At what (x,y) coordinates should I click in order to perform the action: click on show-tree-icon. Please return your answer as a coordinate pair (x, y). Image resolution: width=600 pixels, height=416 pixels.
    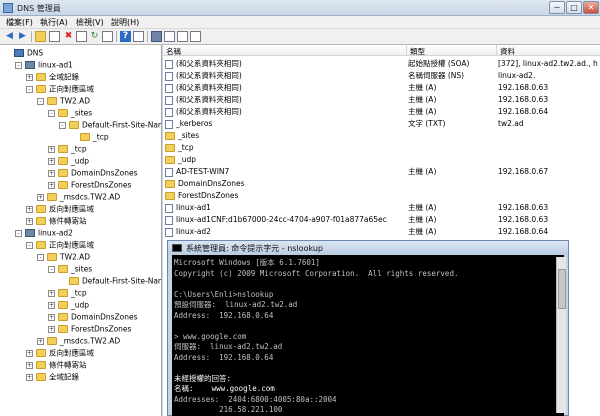
    Looking at the image, I should click on (54, 36).